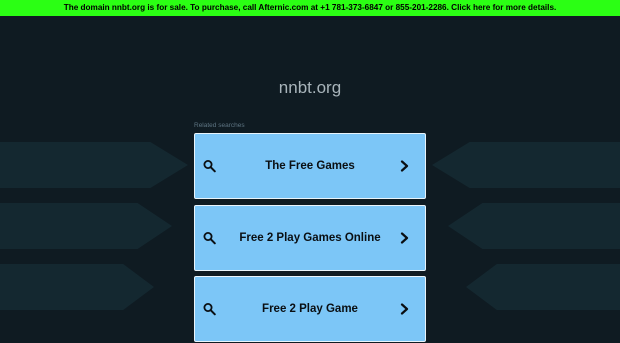  I want to click on related-search-link: The Free Games, so click(310, 166).